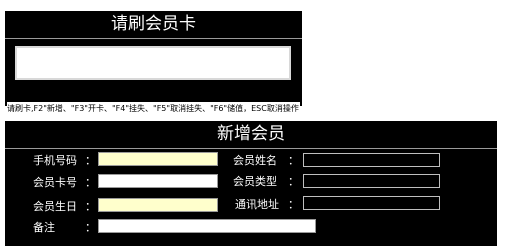 This screenshot has height=246, width=509. Describe the element at coordinates (255, 160) in the screenshot. I see `name-label: 会员姓名` at that location.